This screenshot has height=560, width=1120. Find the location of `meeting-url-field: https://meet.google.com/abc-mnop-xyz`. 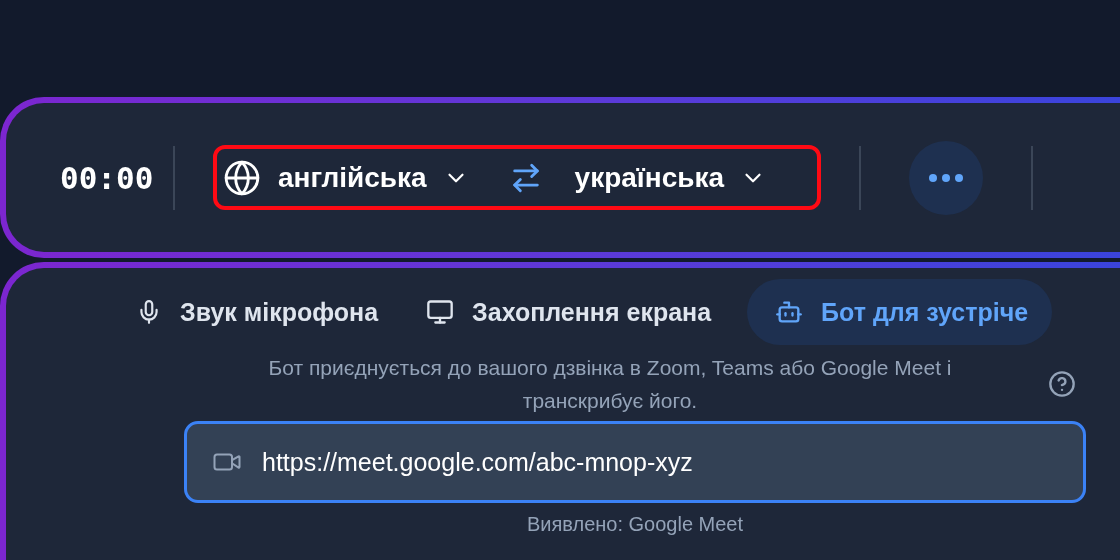

meeting-url-field: https://meet.google.com/abc-mnop-xyz is located at coordinates (635, 462).